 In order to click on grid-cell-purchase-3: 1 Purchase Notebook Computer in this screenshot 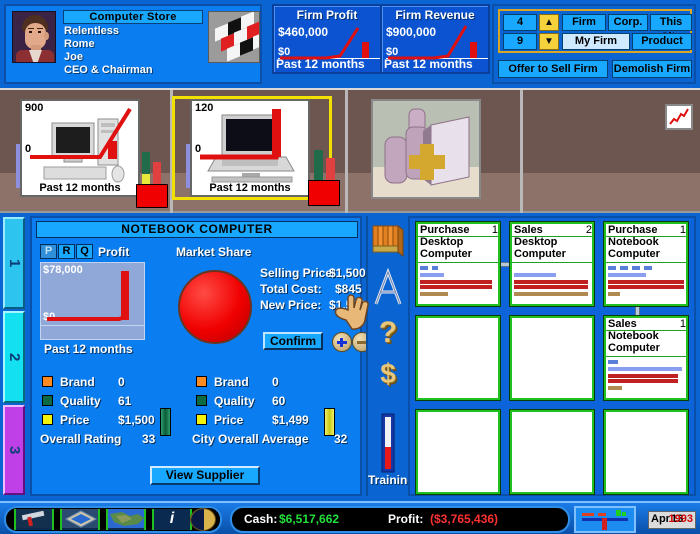, I will do `click(646, 264)`.